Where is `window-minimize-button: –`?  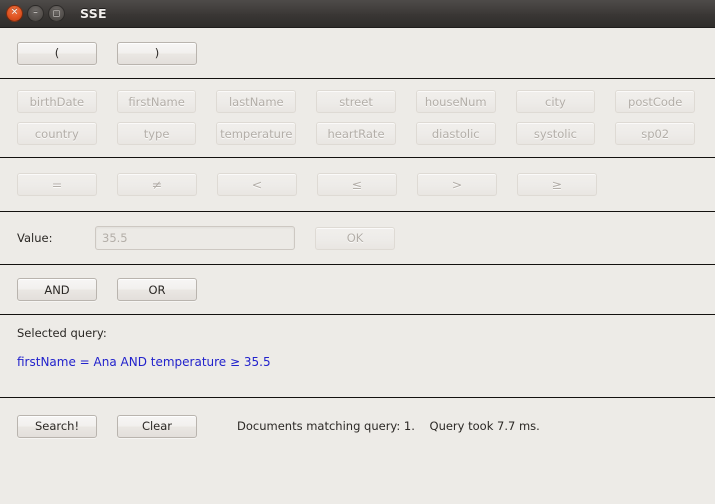 window-minimize-button: – is located at coordinates (35, 13).